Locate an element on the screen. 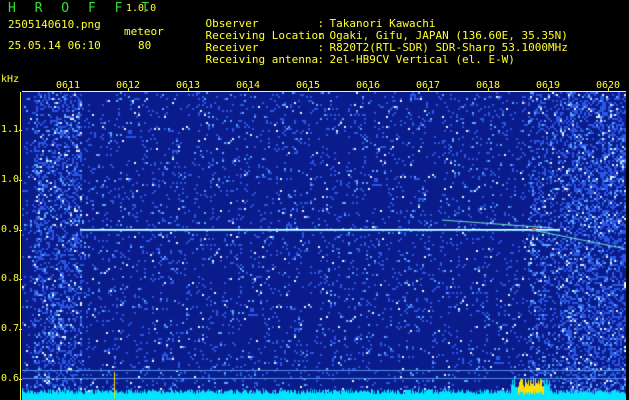 This screenshot has height=400, width=629. y-tick-label: 1.0 is located at coordinates (10, 179).